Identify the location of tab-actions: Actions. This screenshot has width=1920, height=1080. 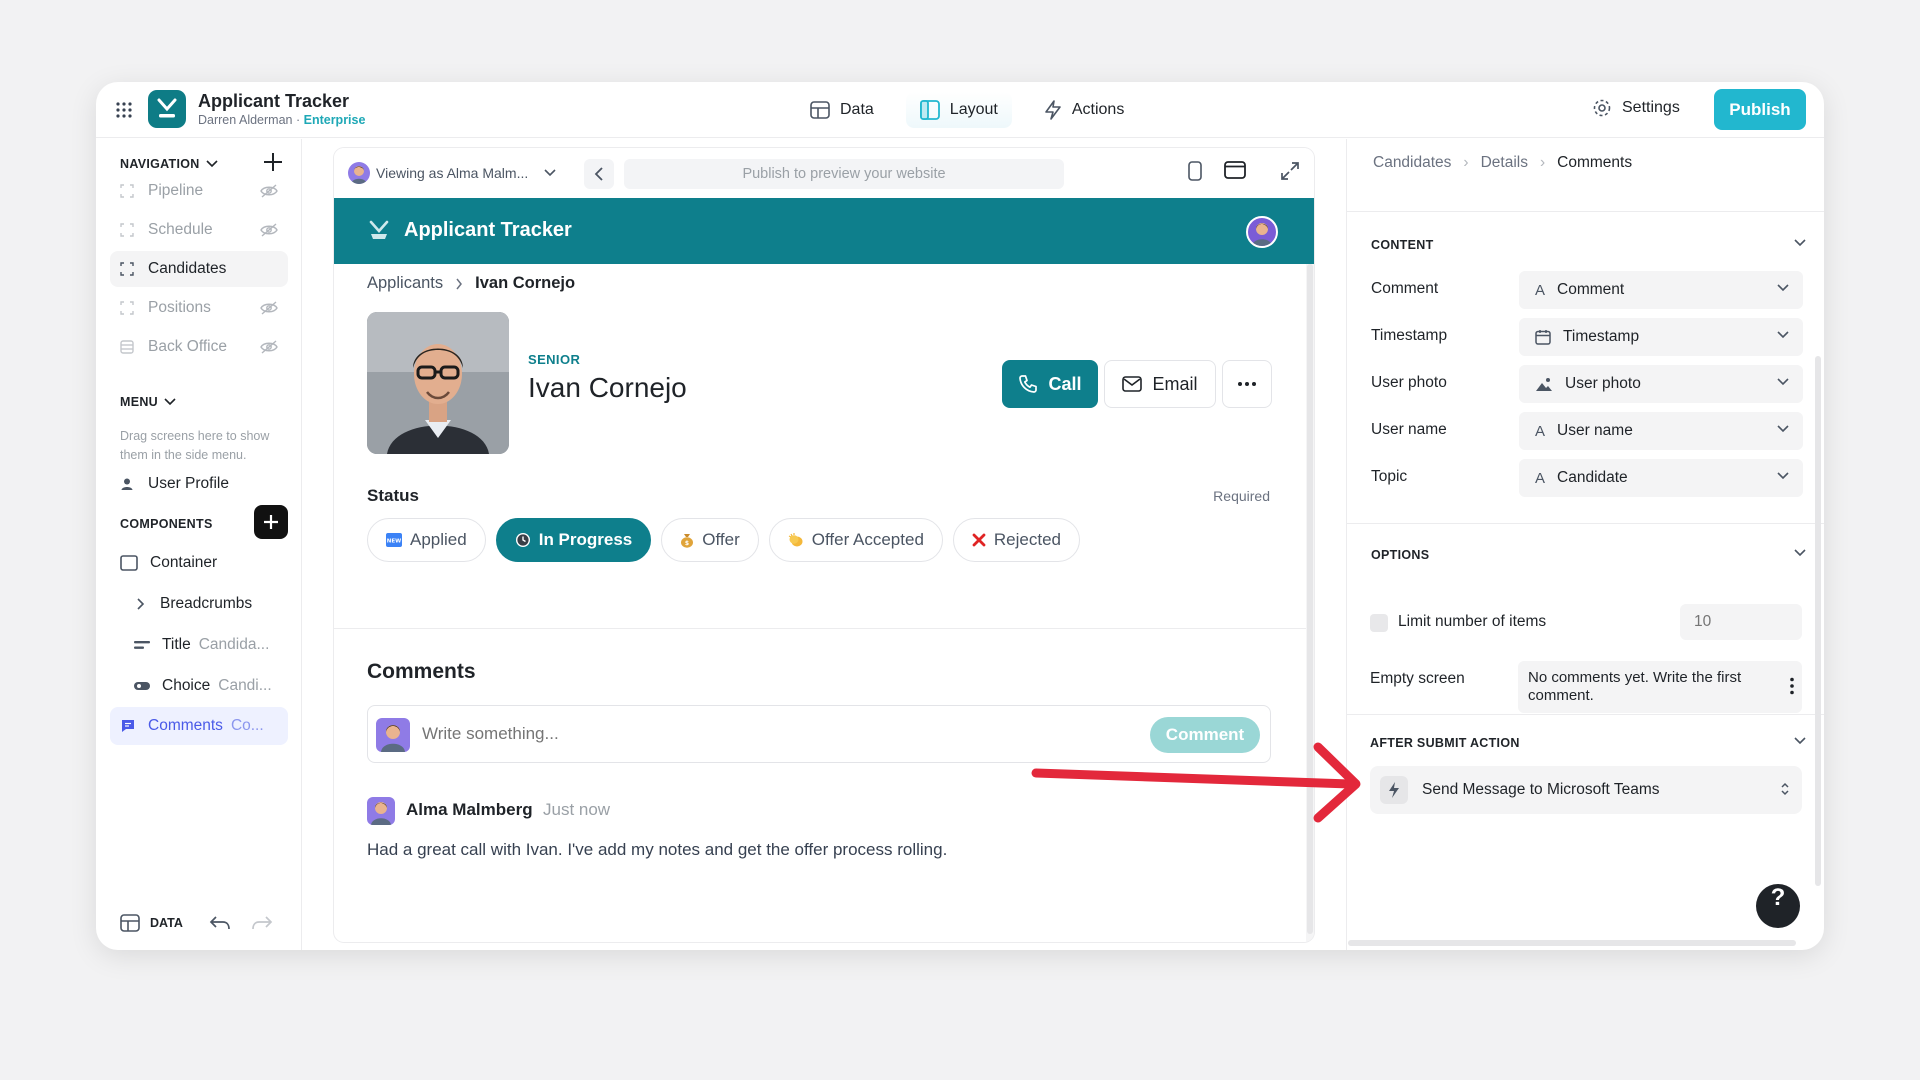
(1084, 110).